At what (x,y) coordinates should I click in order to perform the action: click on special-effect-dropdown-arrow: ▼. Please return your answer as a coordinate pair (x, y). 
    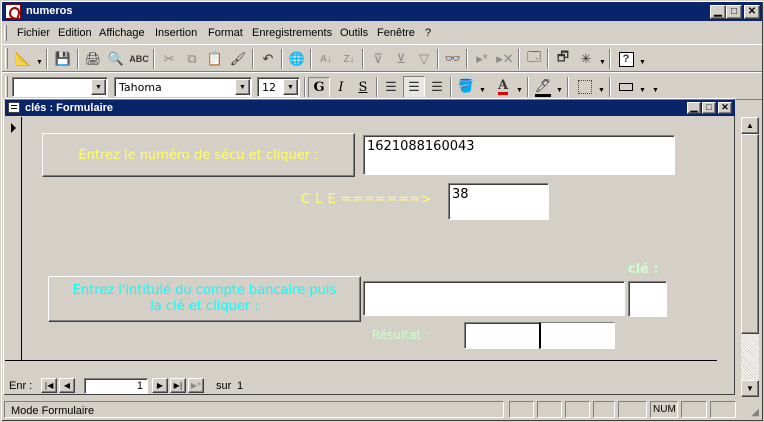
    Looking at the image, I should click on (642, 90).